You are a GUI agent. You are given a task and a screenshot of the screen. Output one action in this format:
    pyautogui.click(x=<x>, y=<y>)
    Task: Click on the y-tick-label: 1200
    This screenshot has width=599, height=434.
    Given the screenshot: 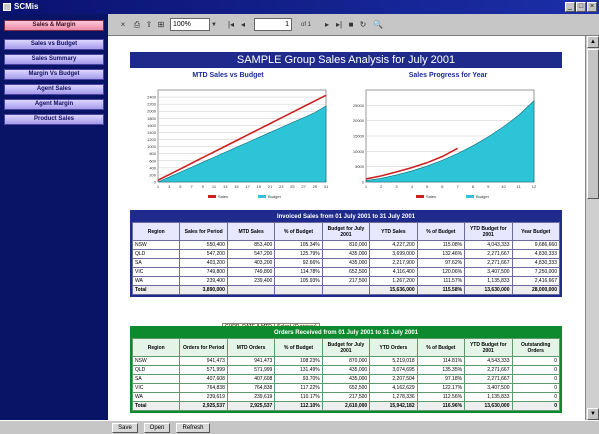 What is the action you would take?
    pyautogui.click(x=152, y=139)
    